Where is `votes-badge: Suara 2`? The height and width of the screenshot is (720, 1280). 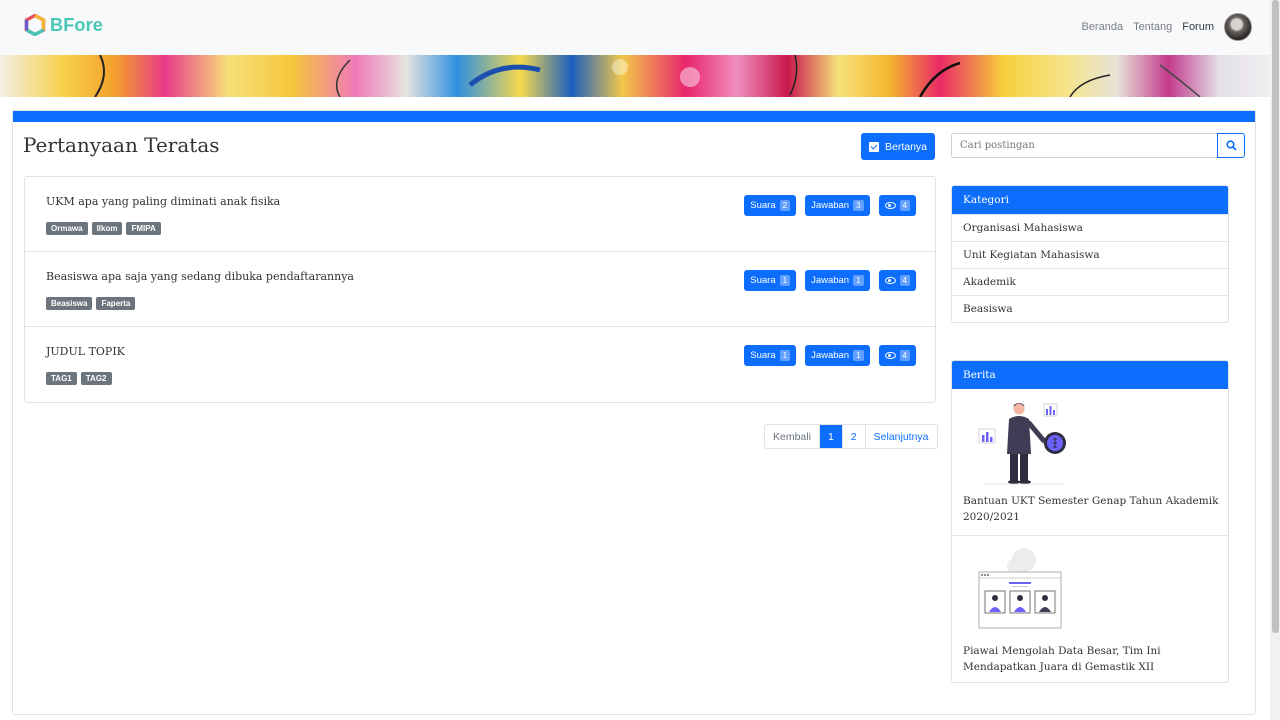 votes-badge: Suara 2 is located at coordinates (770, 205).